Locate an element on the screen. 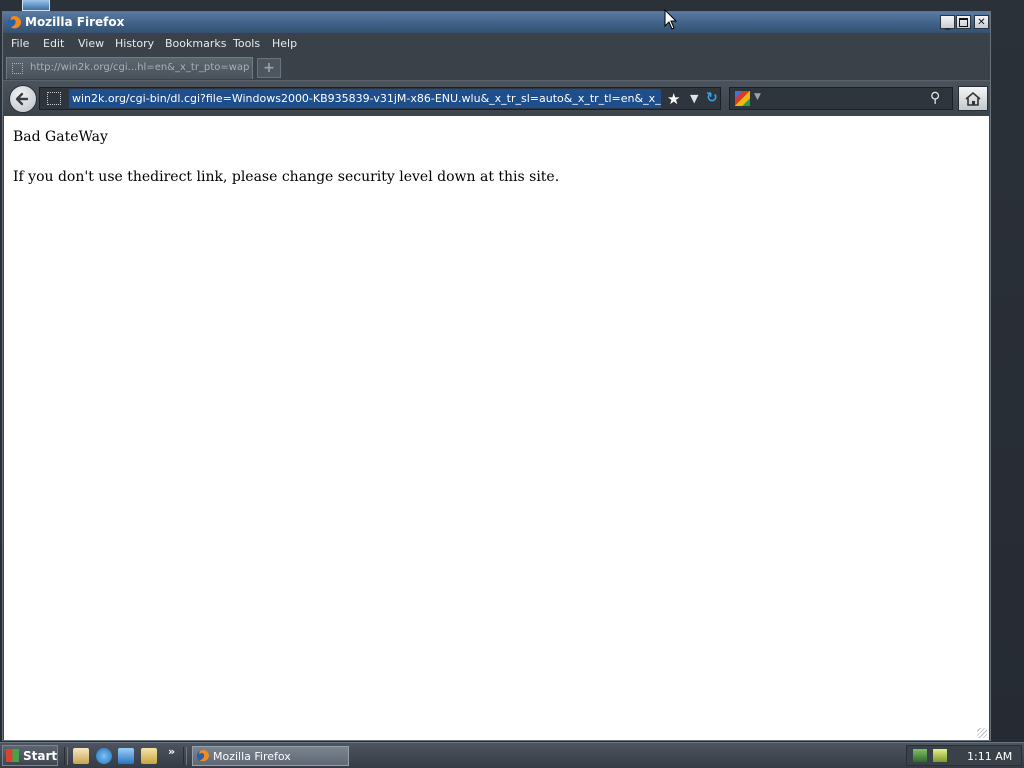 The image size is (1024, 768). home-icon is located at coordinates (973, 98).